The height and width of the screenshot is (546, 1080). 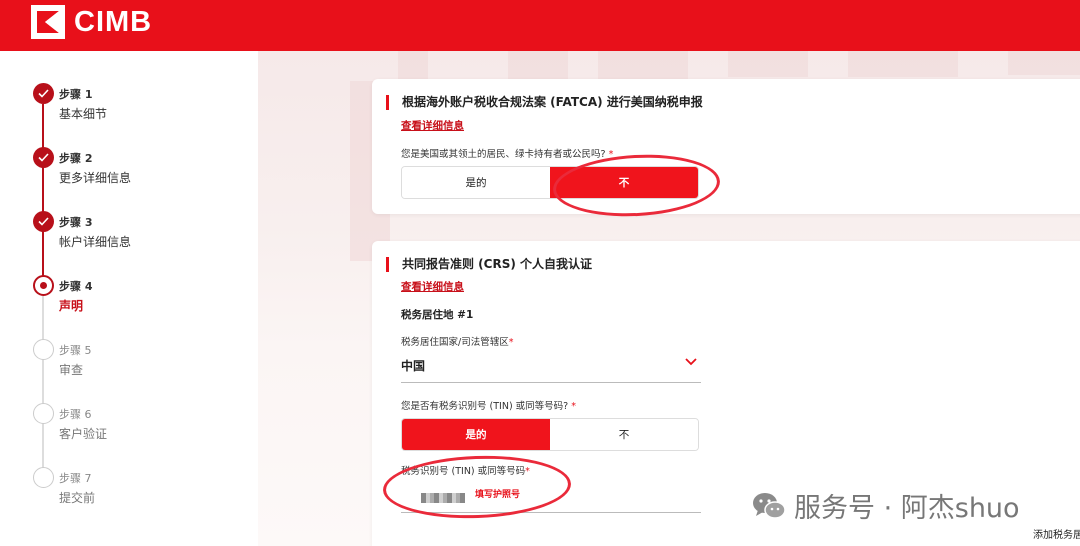 I want to click on step-6: 步骤 6 客户验证, so click(x=138, y=427).